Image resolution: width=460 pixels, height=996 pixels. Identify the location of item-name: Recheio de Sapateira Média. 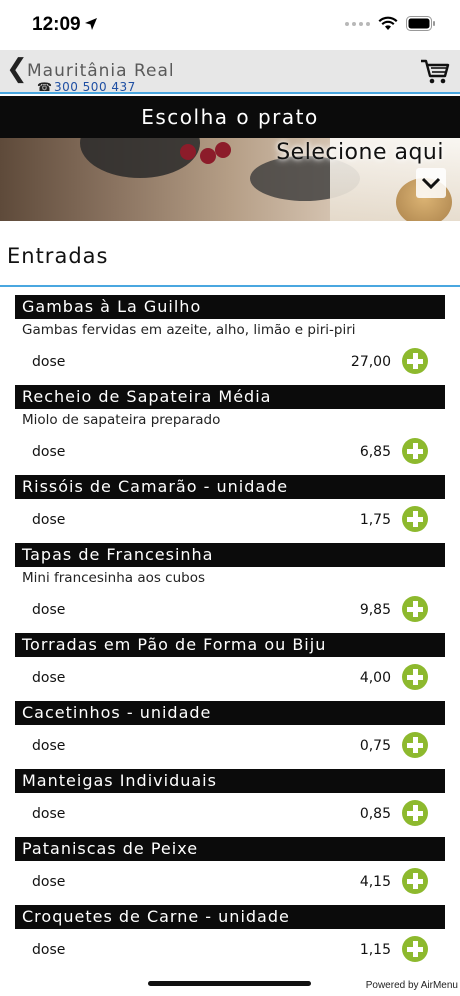
(230, 397).